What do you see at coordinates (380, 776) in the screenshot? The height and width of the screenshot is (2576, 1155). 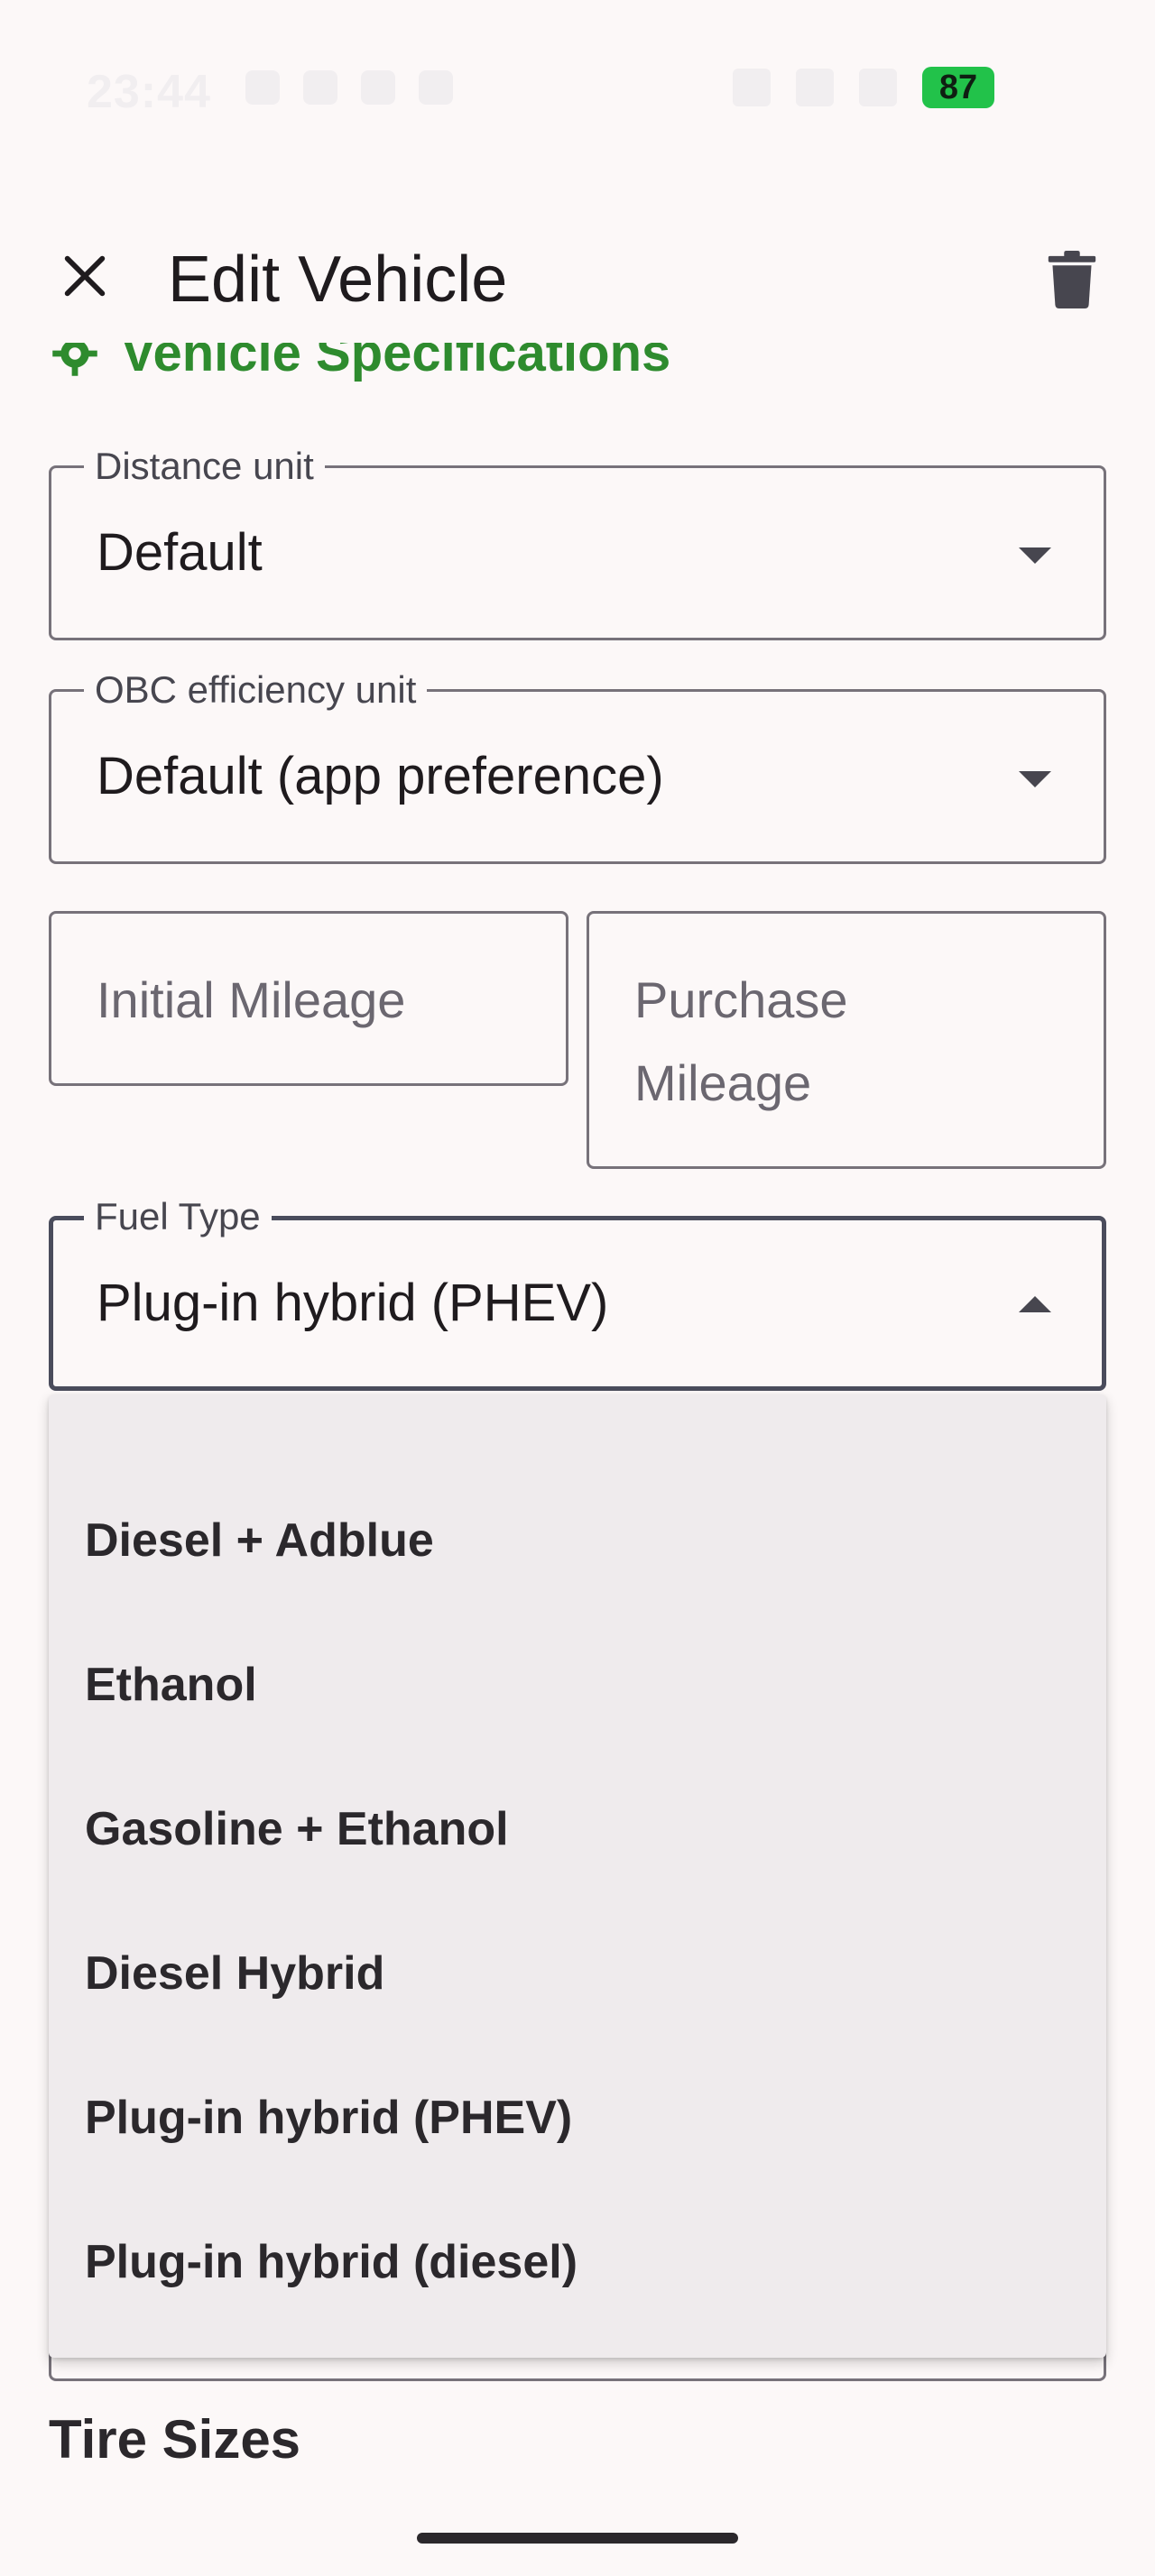 I see `obc-efficiency-unit-value: Default (app preference)` at bounding box center [380, 776].